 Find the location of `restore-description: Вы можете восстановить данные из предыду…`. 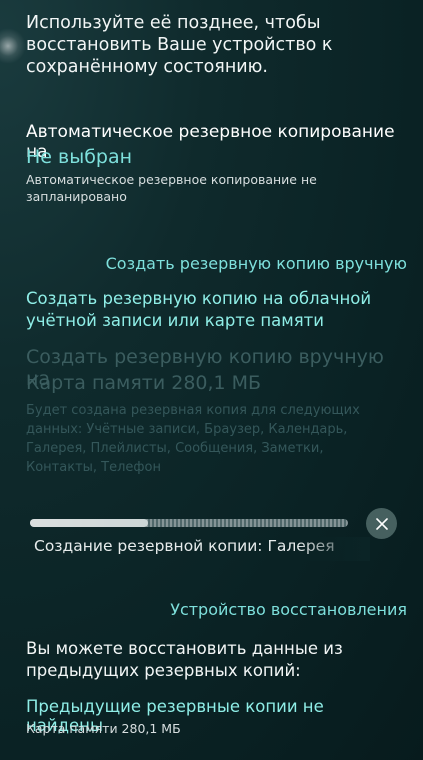

restore-description: Вы можете восстановить данные из предыду… is located at coordinates (215, 660).